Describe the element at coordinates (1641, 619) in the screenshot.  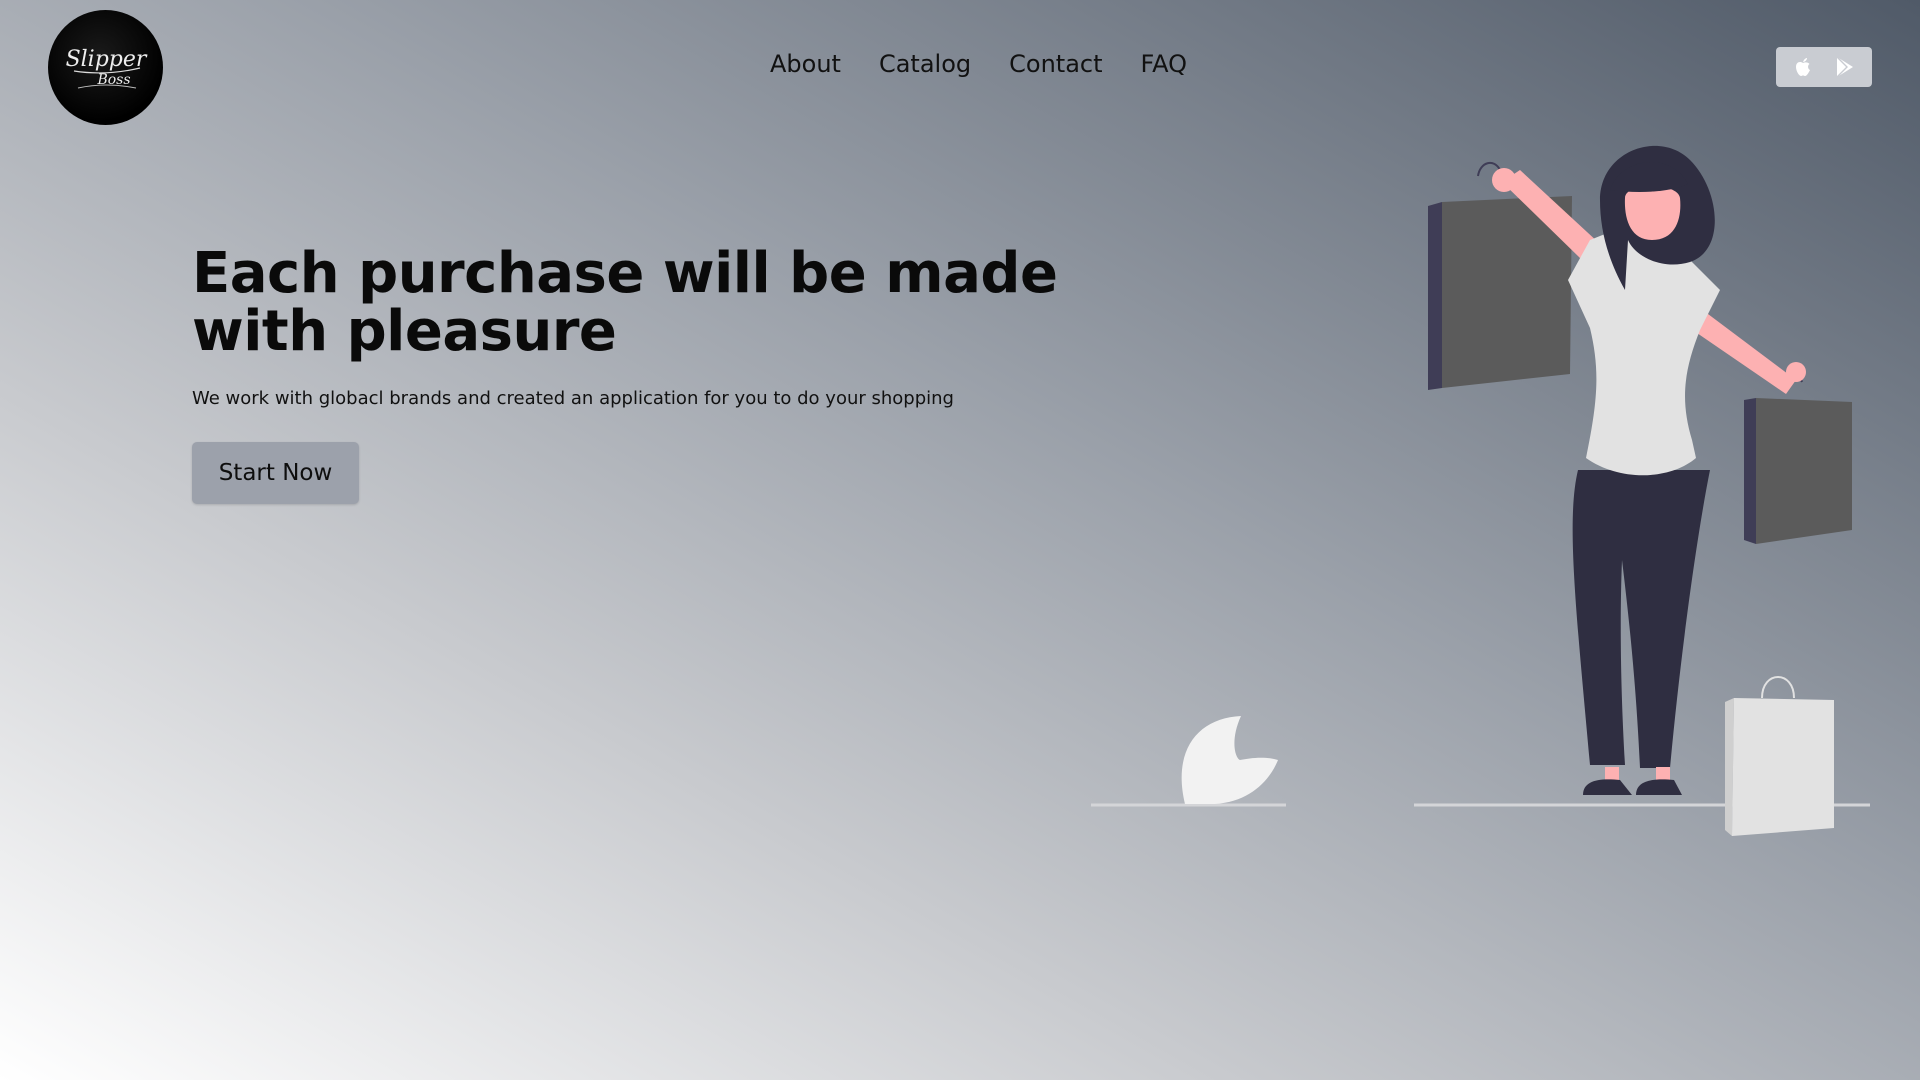
I see `woman-pants` at that location.